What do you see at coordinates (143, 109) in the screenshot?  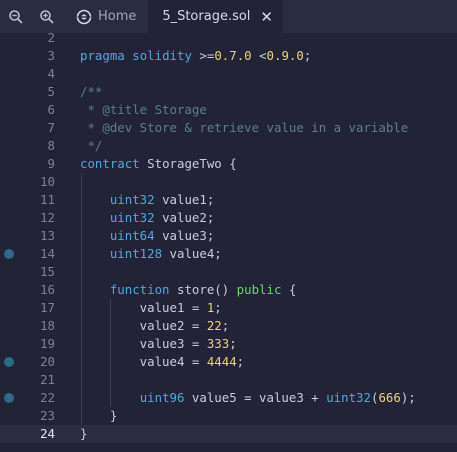 I see `code-text: * @title Storage` at bounding box center [143, 109].